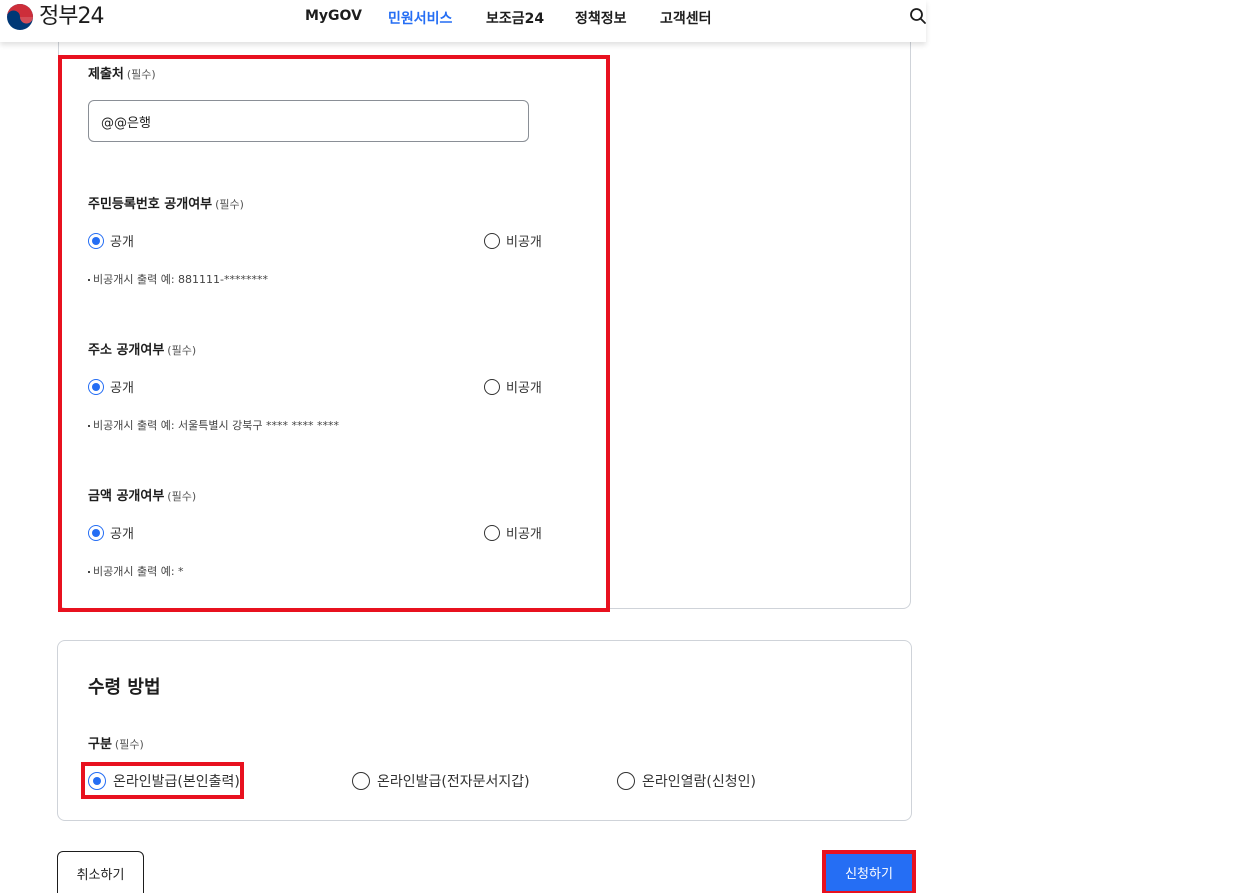  I want to click on receive-method-title: 수령 방법, so click(124, 687).